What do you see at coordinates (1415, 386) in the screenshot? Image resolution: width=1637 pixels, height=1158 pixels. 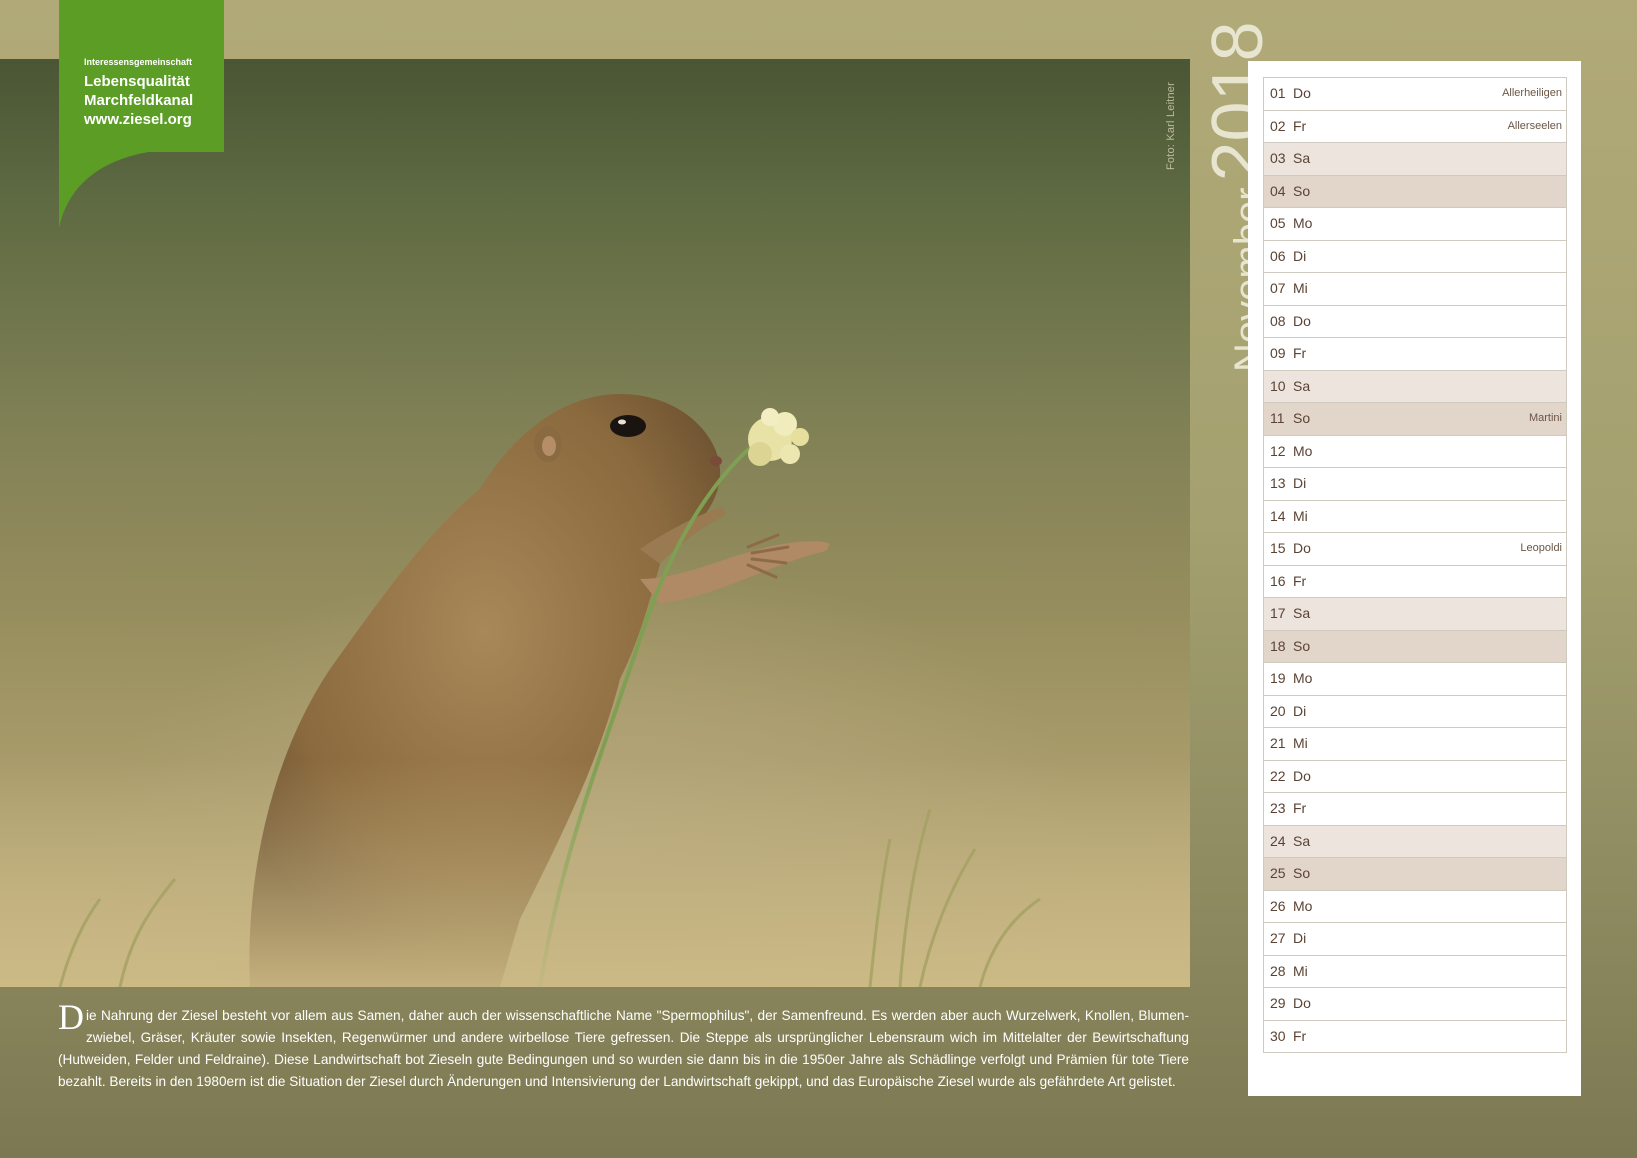 I see `calendar-row: 10 Sa` at bounding box center [1415, 386].